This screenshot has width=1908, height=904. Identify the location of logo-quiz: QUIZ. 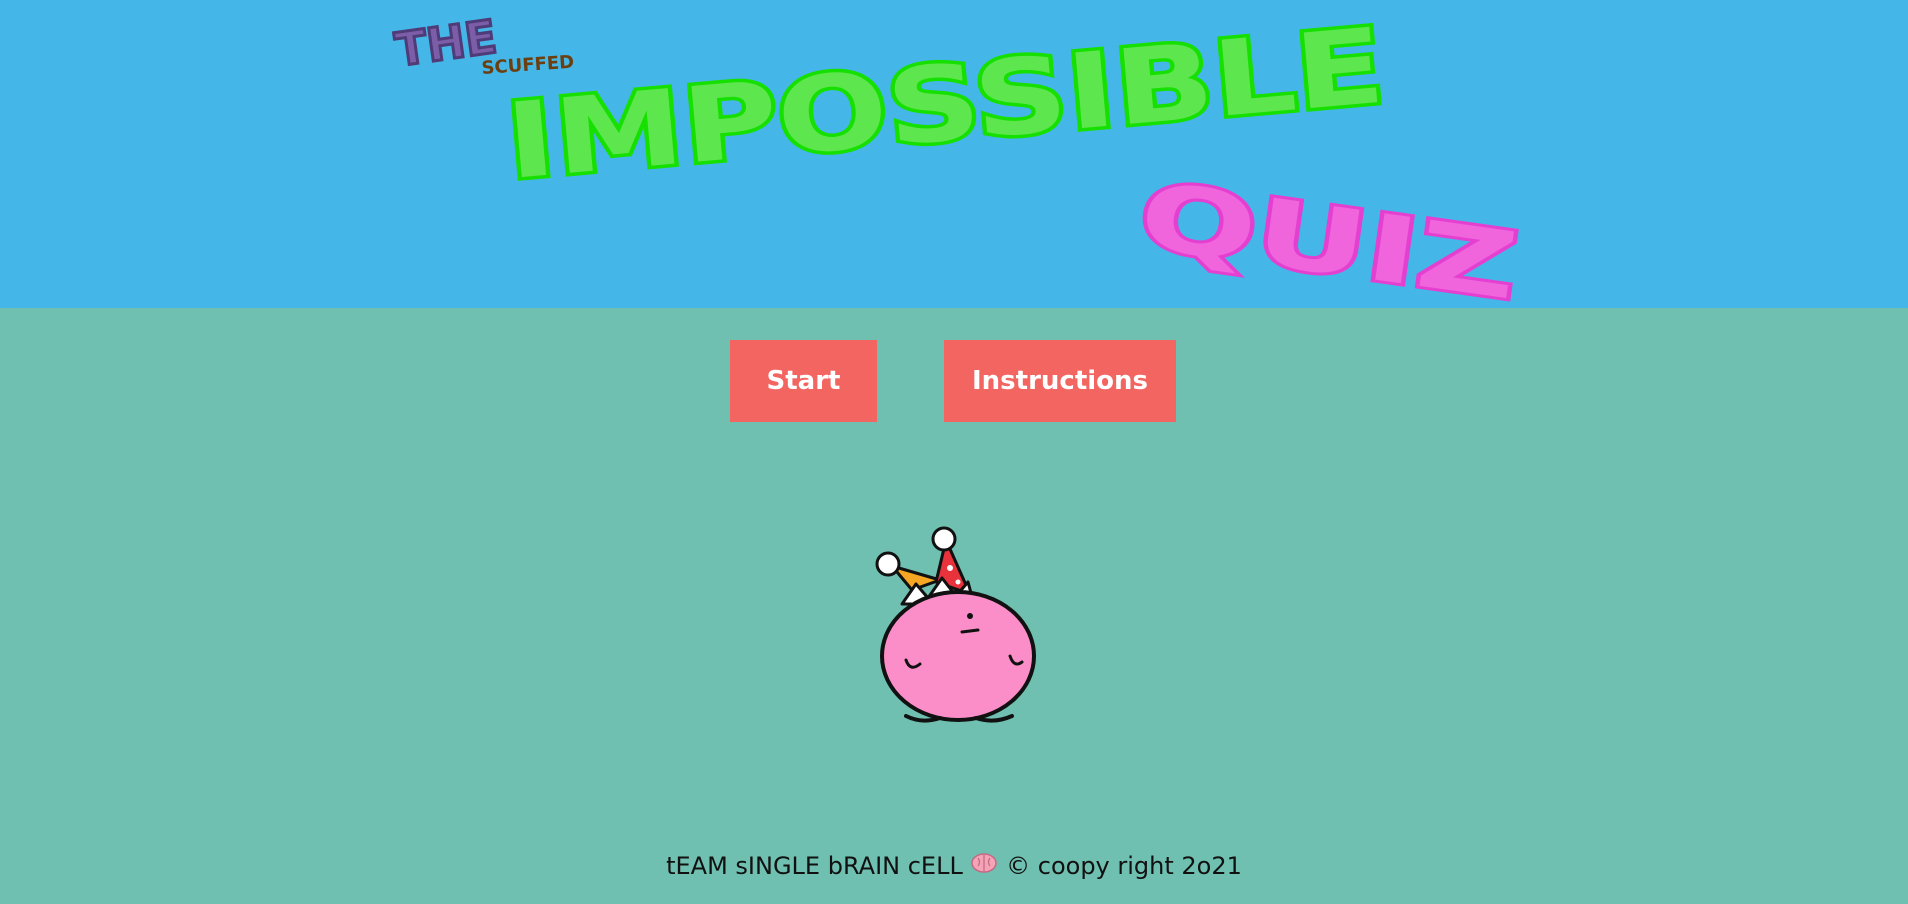
(1328, 235).